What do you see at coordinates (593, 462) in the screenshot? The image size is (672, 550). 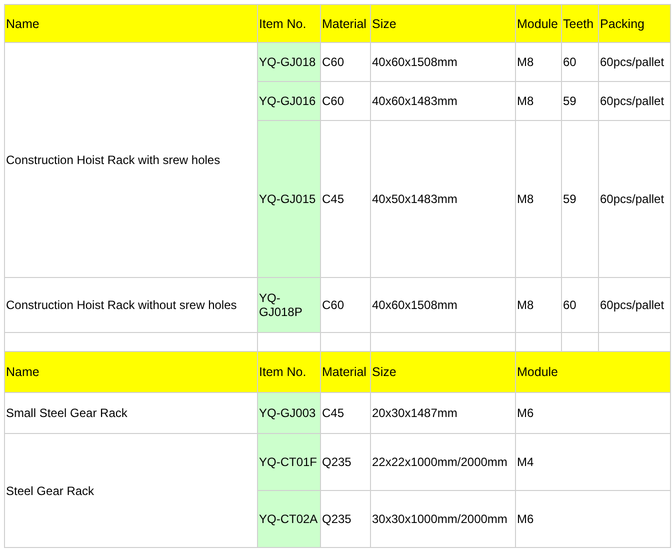 I see `table-cell: M4` at bounding box center [593, 462].